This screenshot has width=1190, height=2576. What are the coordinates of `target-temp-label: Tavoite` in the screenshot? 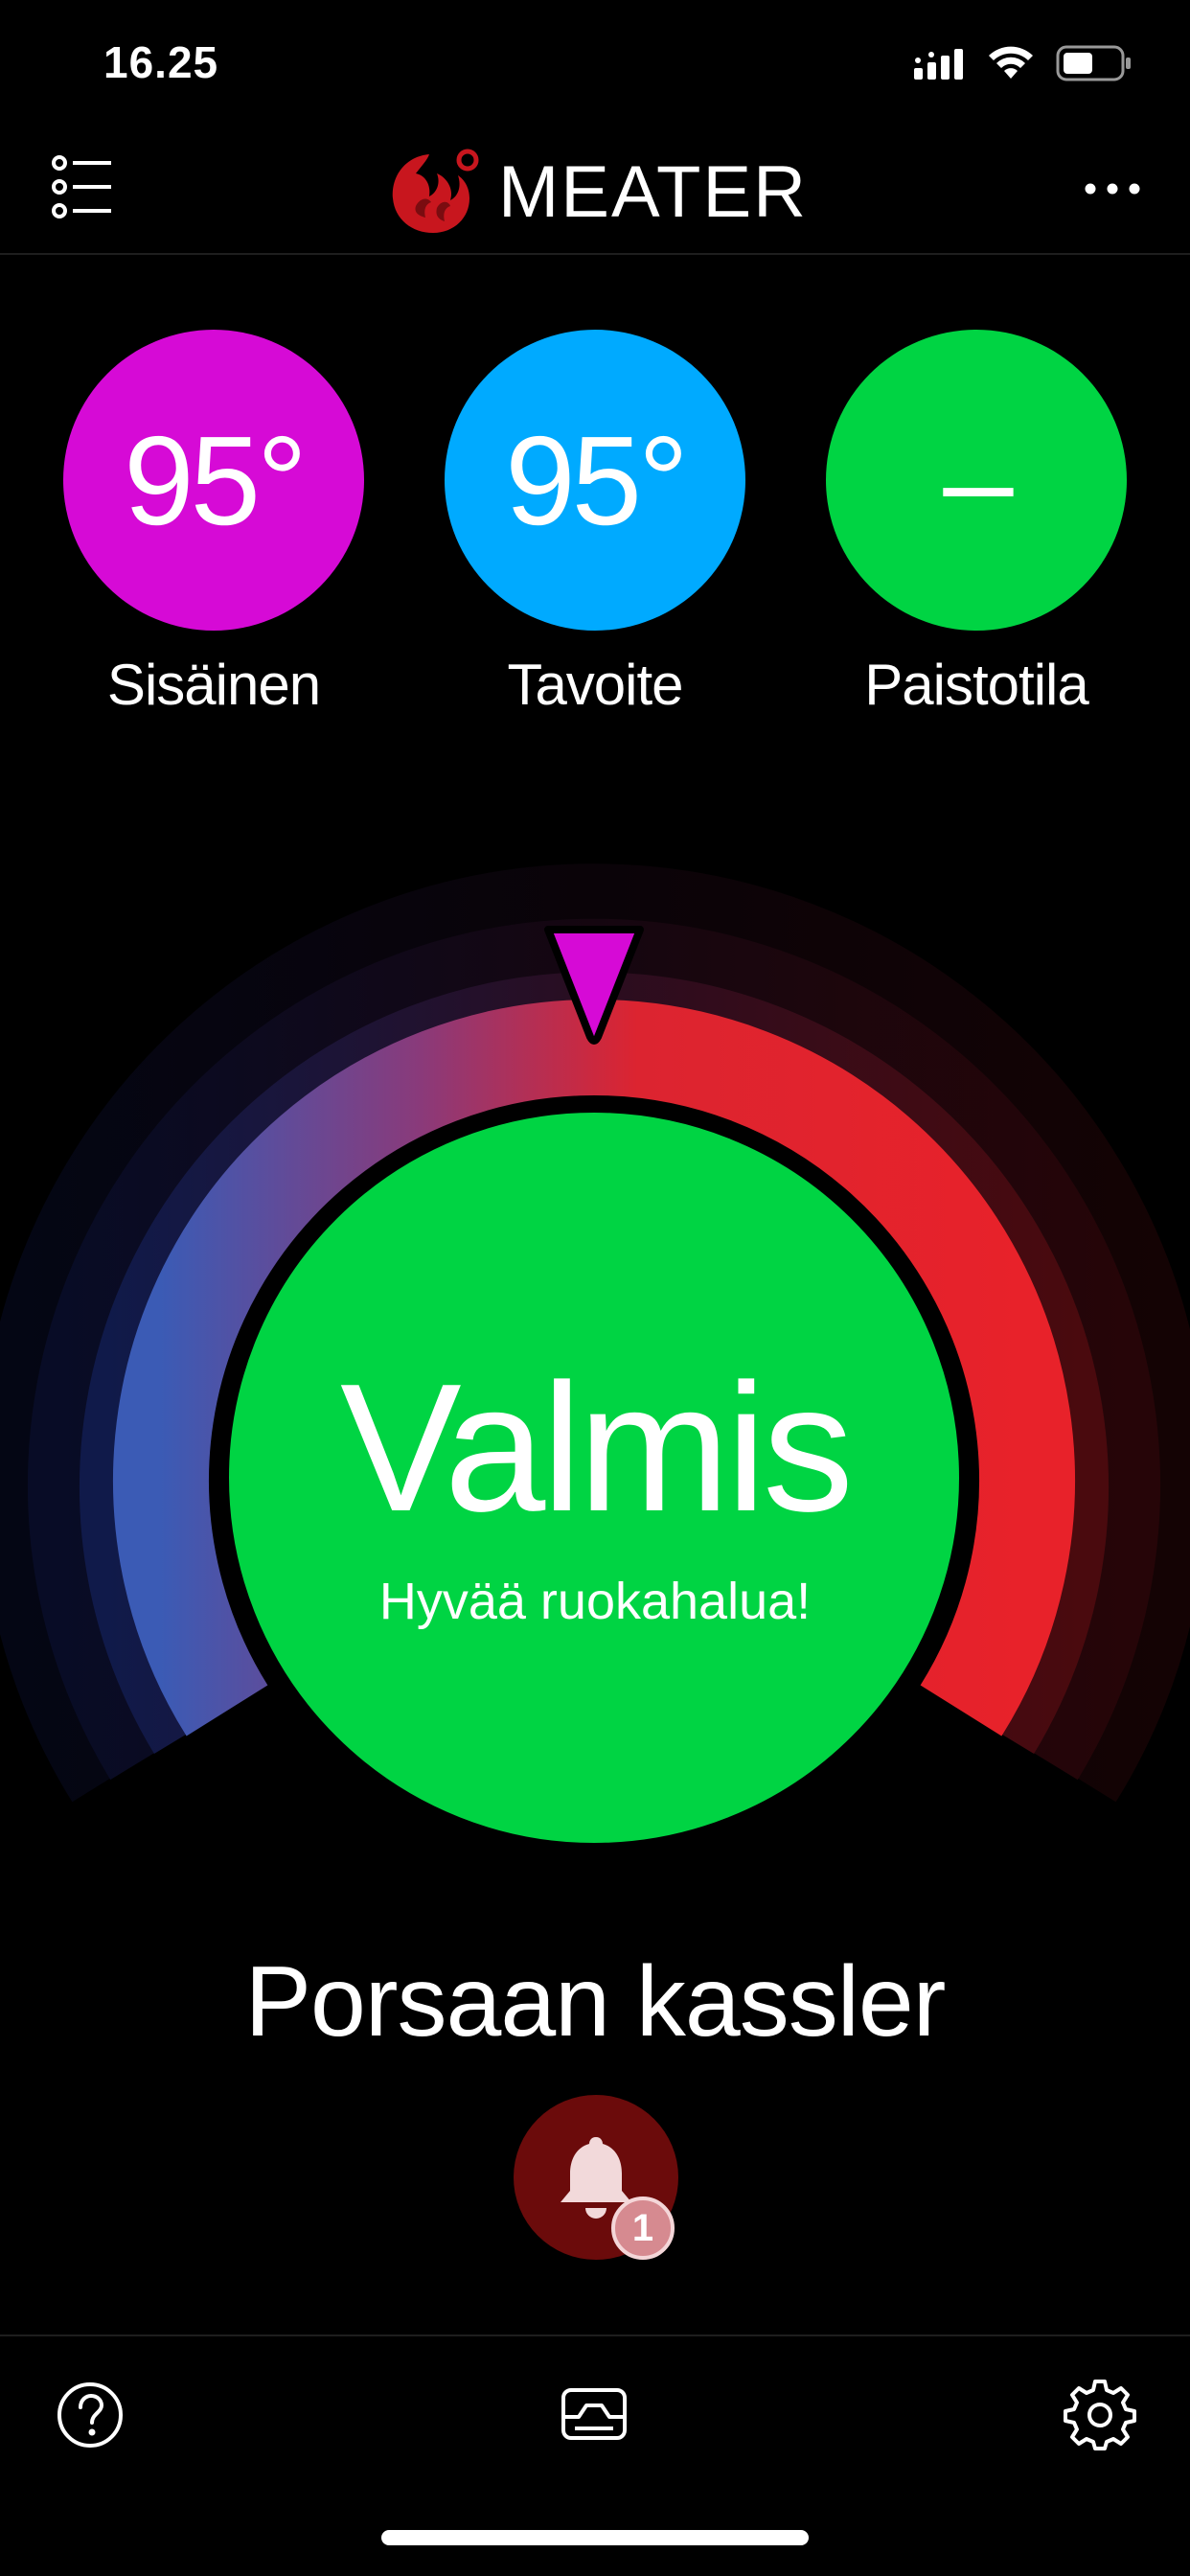 It's located at (595, 685).